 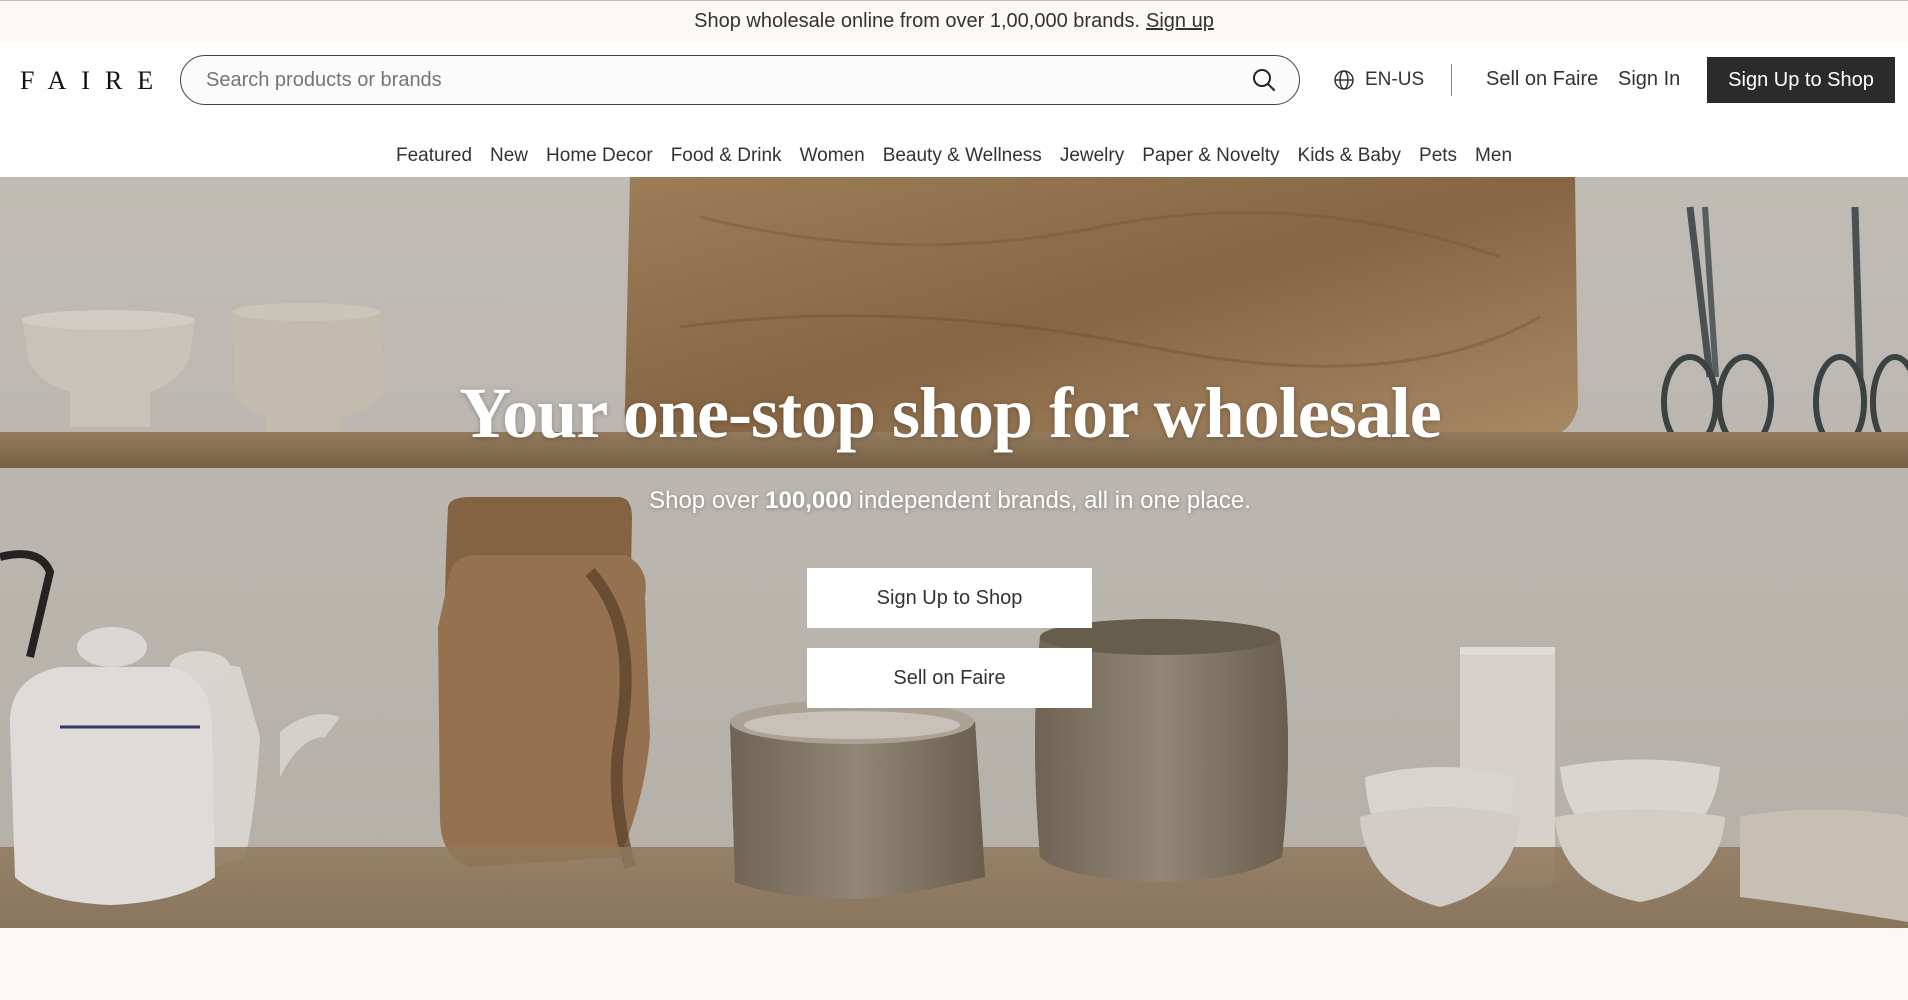 I want to click on category-home-decor: Home Decor, so click(x=599, y=156).